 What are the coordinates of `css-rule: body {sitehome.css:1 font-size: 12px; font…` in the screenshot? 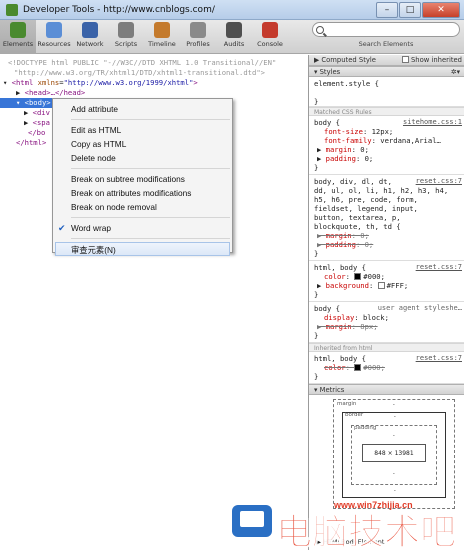 It's located at (386, 145).